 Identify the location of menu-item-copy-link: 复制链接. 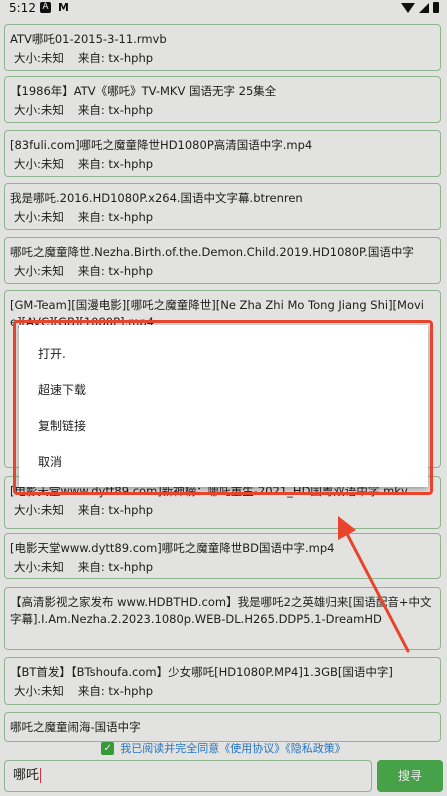
(223, 426).